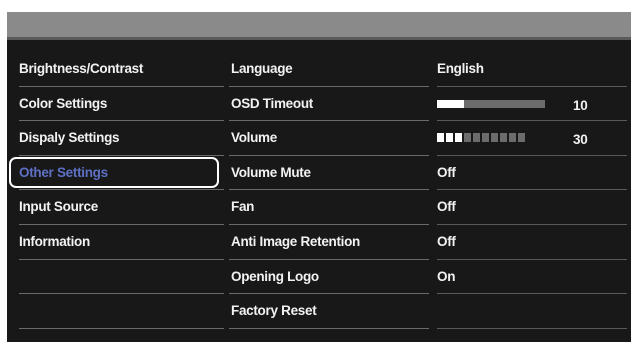  Describe the element at coordinates (329, 104) in the screenshot. I see `setting-osd-timeout: OSD Timeout` at that location.